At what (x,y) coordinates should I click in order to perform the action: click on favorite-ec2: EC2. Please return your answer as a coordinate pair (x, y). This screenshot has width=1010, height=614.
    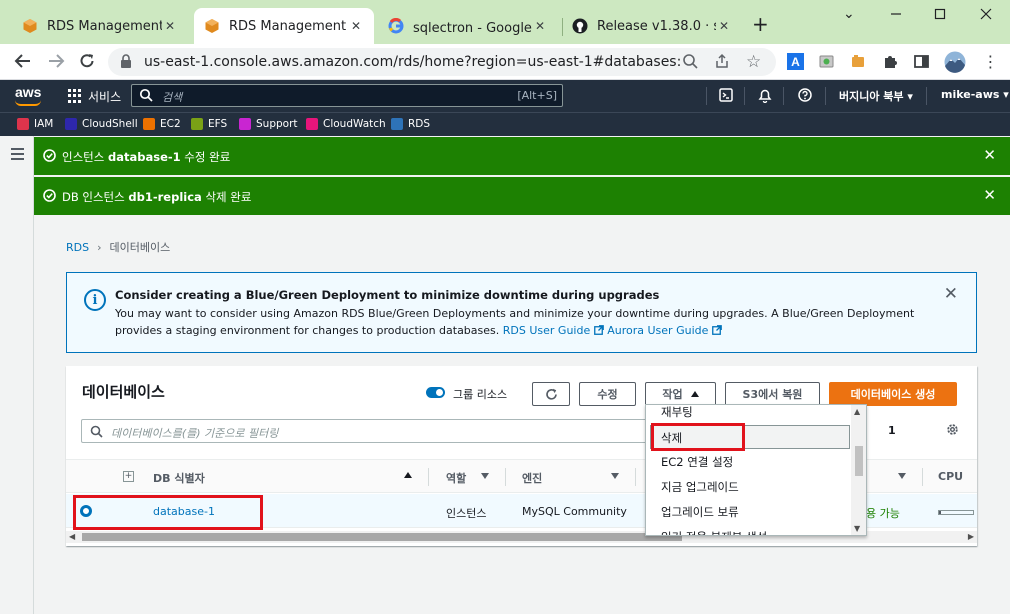
    Looking at the image, I should click on (162, 124).